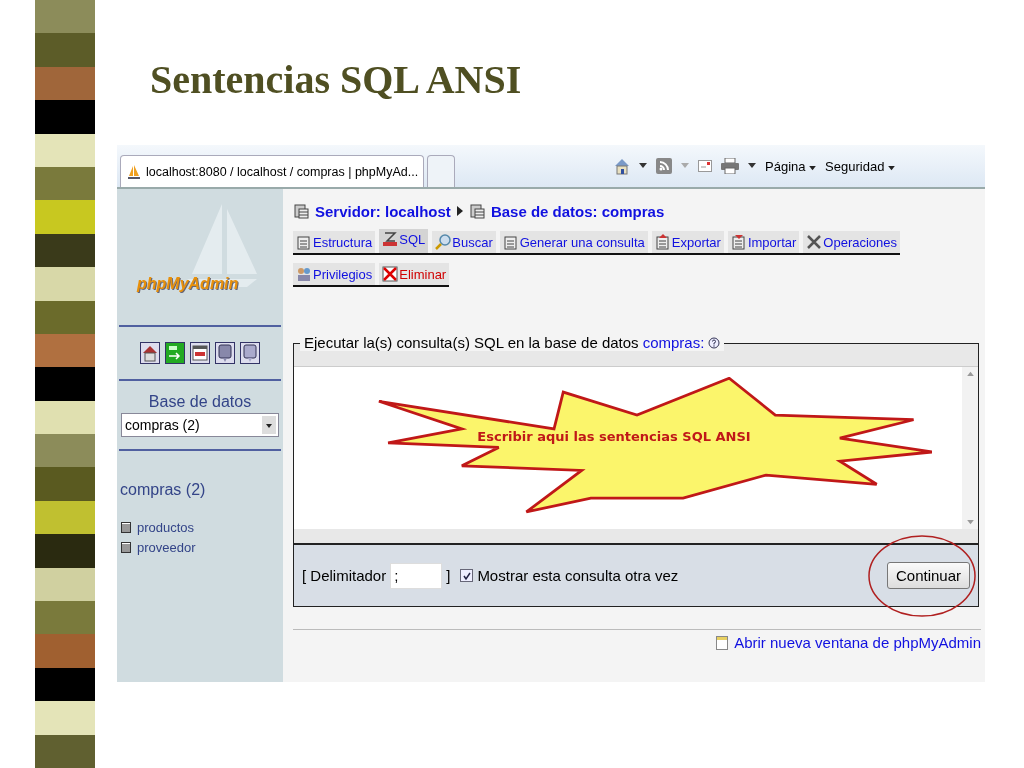 This screenshot has width=1024, height=768. I want to click on database-select: compras (2), so click(200, 425).